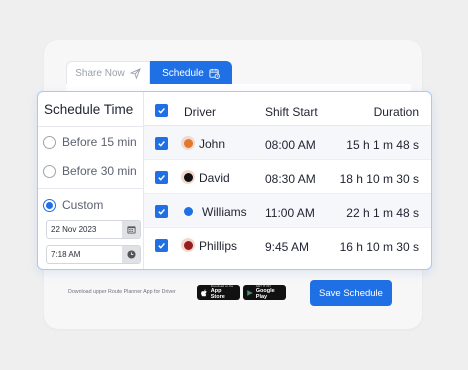  I want to click on time-input: 7:18 AM, so click(93, 254).